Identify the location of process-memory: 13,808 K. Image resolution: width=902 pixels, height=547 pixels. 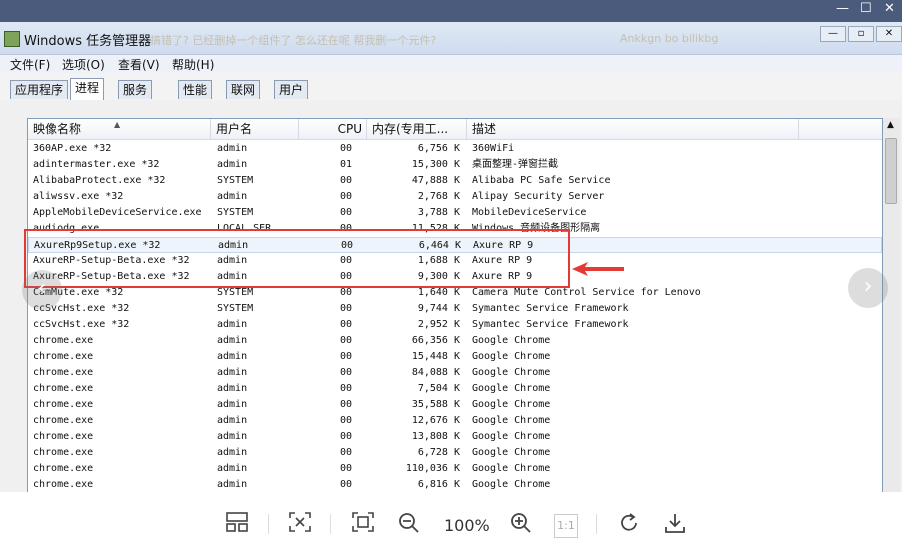
(435, 436).